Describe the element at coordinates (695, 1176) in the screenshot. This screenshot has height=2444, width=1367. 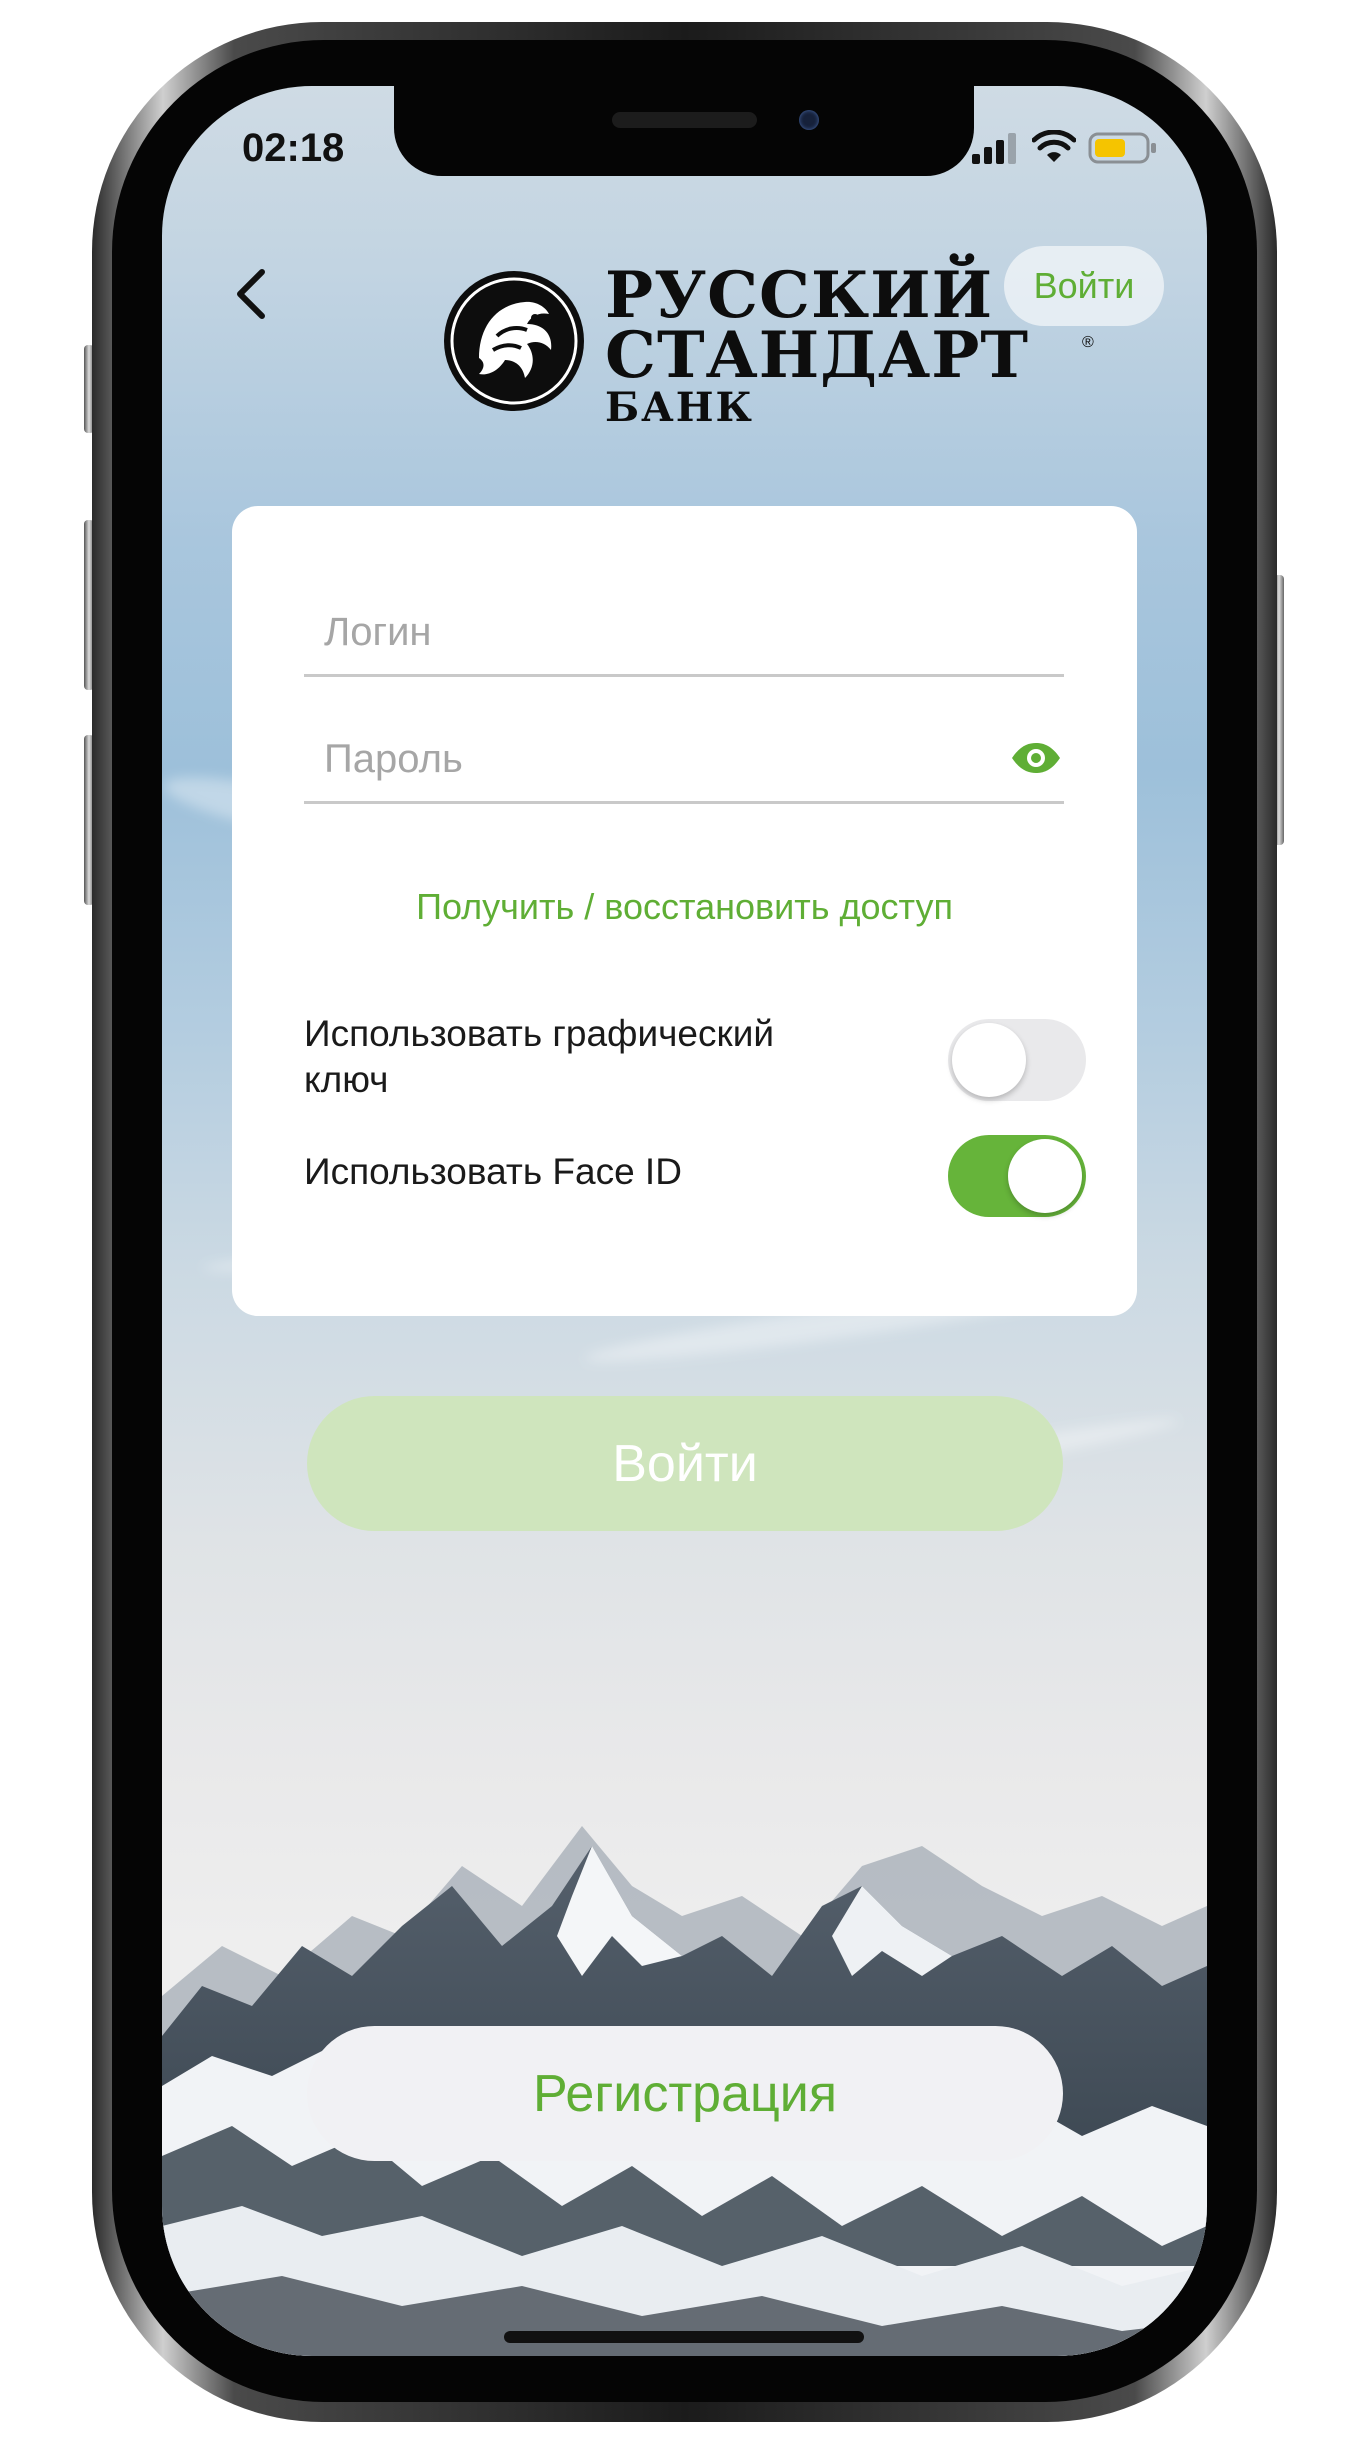
I see `face-id-row: Использовать Face ID` at that location.